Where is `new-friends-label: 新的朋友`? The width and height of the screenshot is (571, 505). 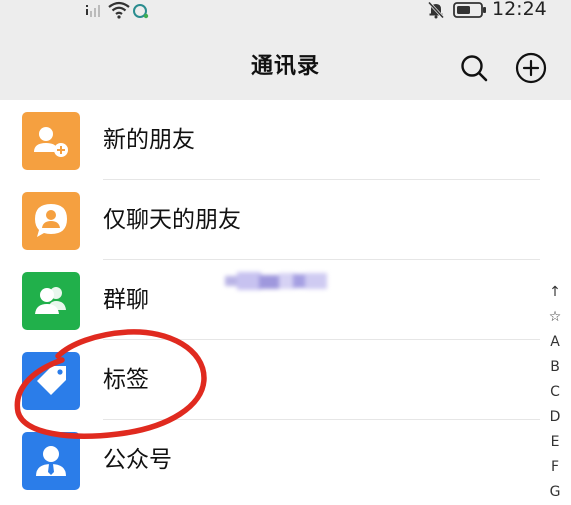 new-friends-label: 新的朋友 is located at coordinates (149, 140).